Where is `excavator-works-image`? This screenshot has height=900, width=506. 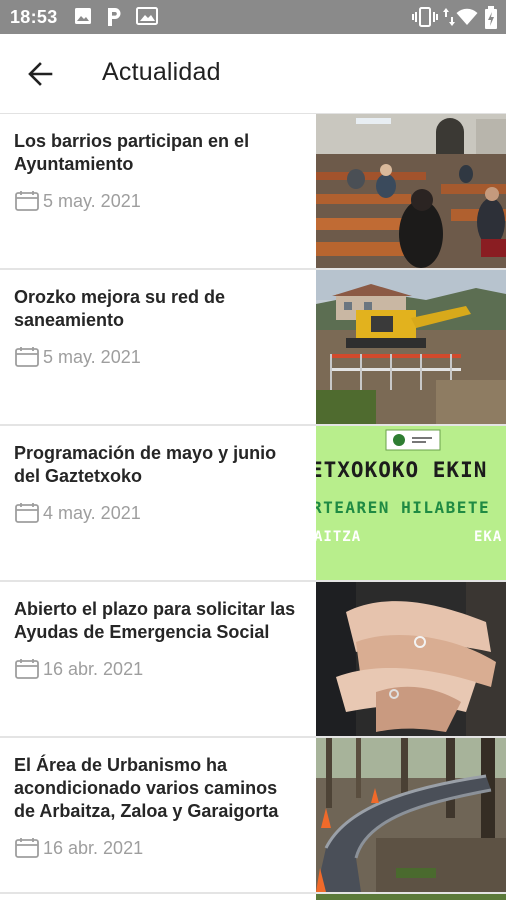
excavator-works-image is located at coordinates (411, 347).